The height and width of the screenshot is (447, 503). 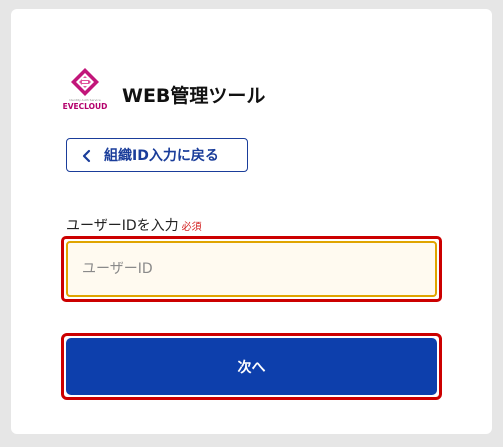 I want to click on chevron-left-icon, so click(x=87, y=155).